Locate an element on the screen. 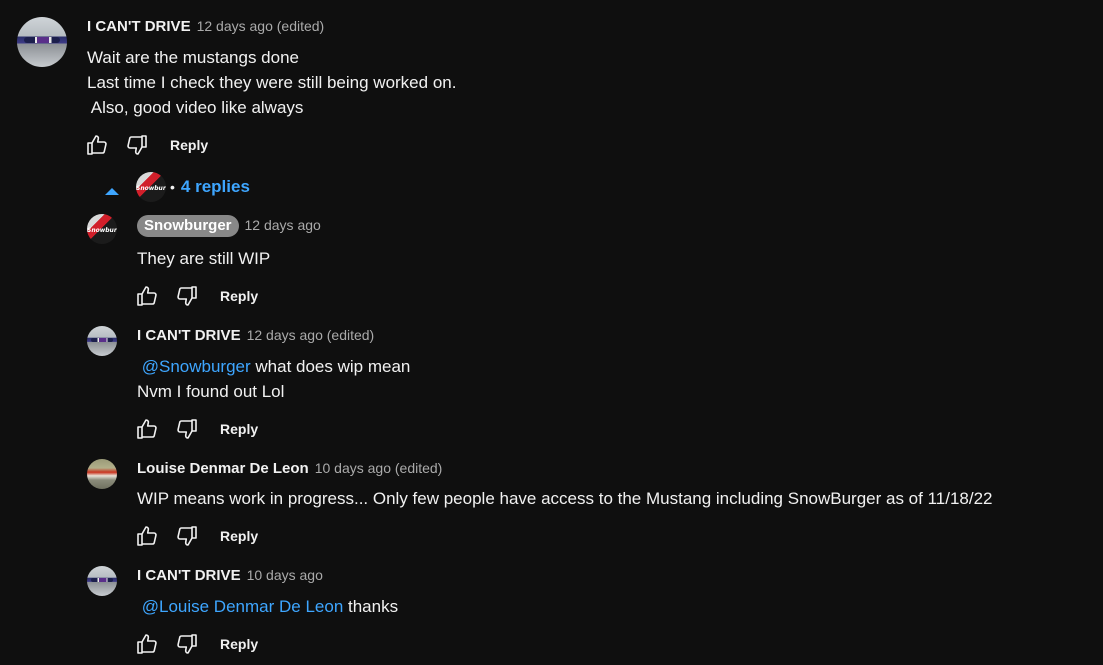 The width and height of the screenshot is (1103, 665). avatar: Snowburger is located at coordinates (102, 229).